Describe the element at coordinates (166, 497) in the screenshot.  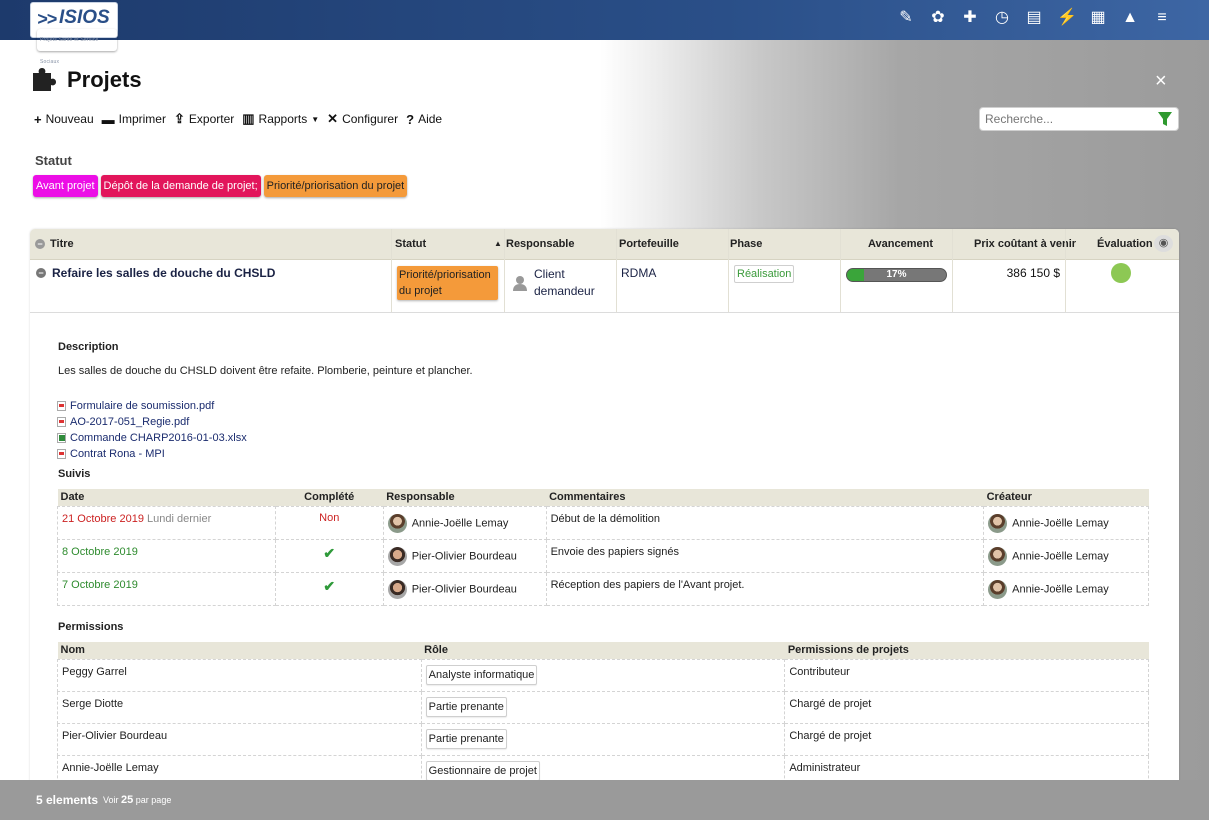
I see `suivis-col-date: Date` at that location.